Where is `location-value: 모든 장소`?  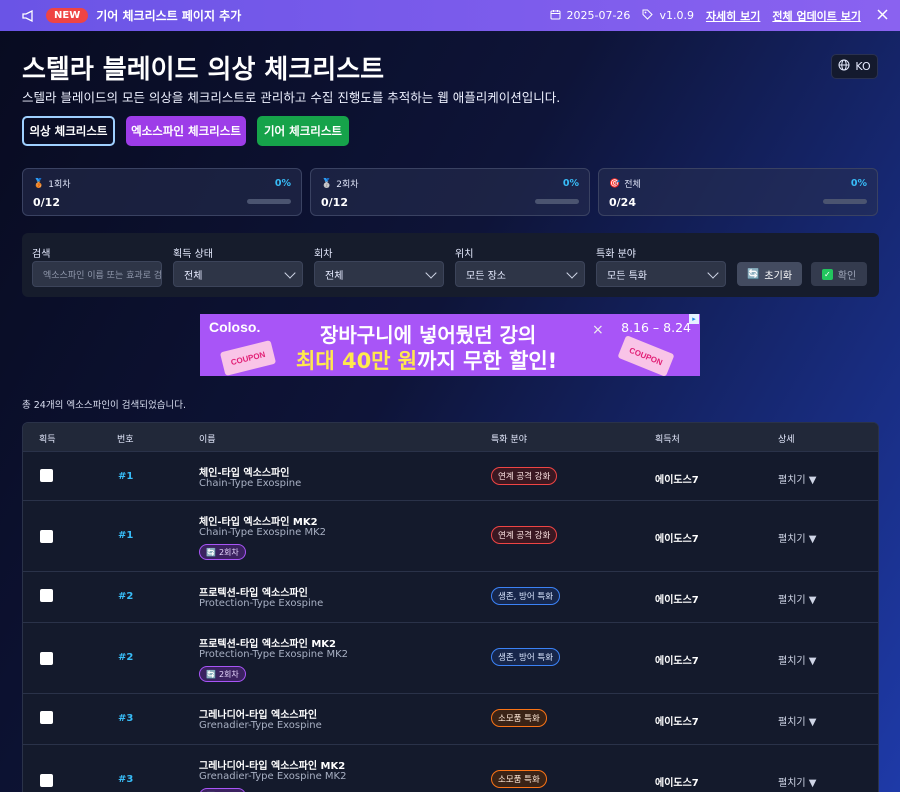
location-value: 모든 장소 is located at coordinates (486, 276).